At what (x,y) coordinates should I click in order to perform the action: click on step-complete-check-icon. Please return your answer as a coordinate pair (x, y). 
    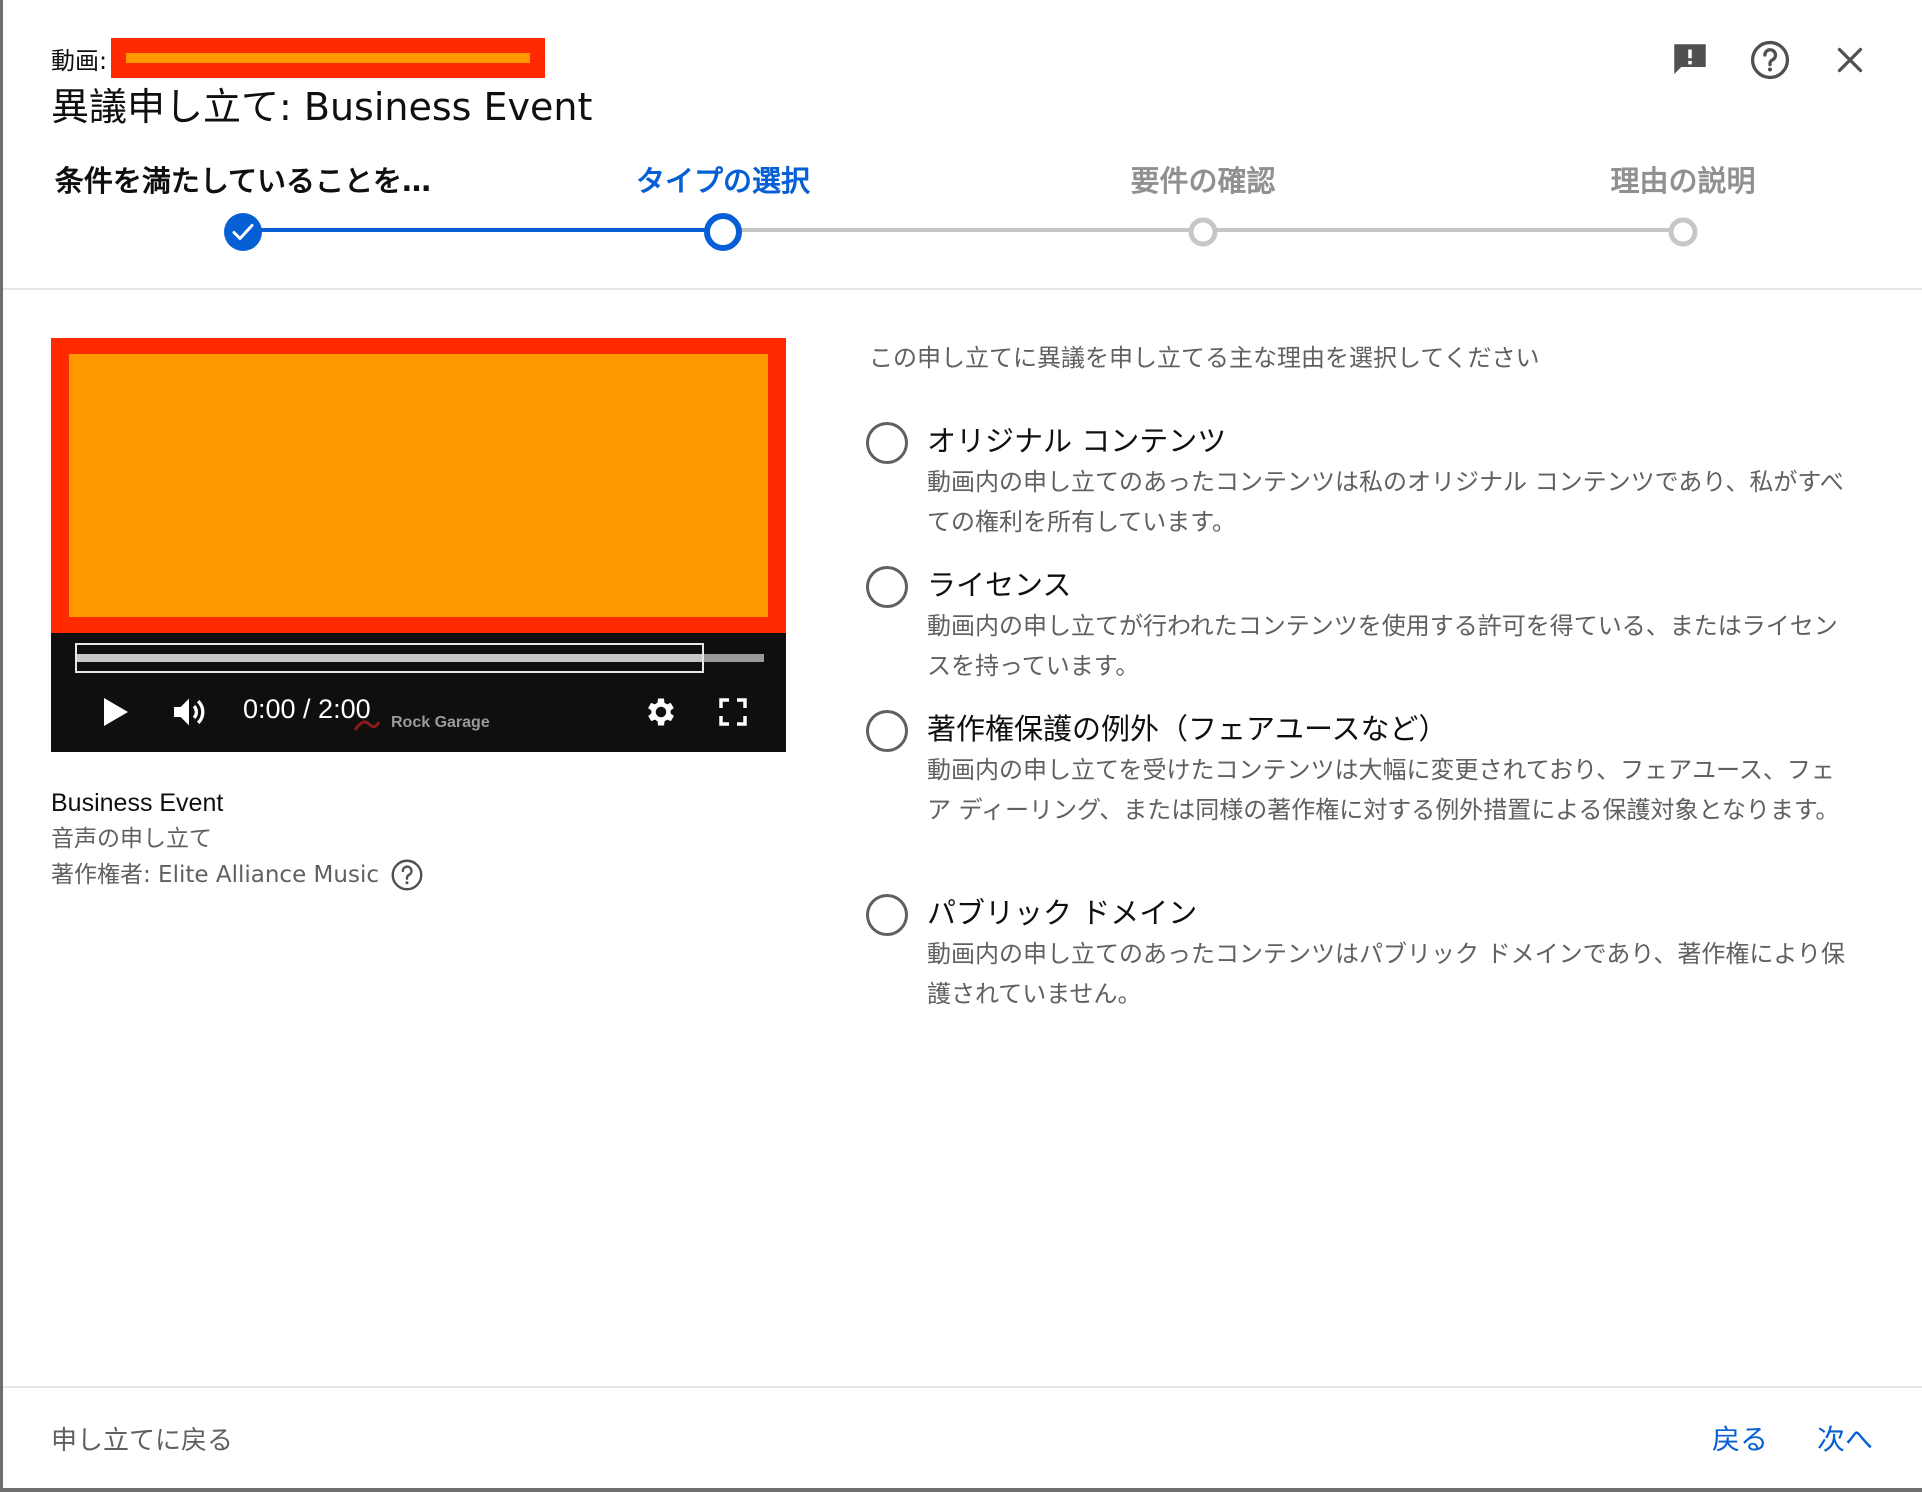
    Looking at the image, I should click on (243, 234).